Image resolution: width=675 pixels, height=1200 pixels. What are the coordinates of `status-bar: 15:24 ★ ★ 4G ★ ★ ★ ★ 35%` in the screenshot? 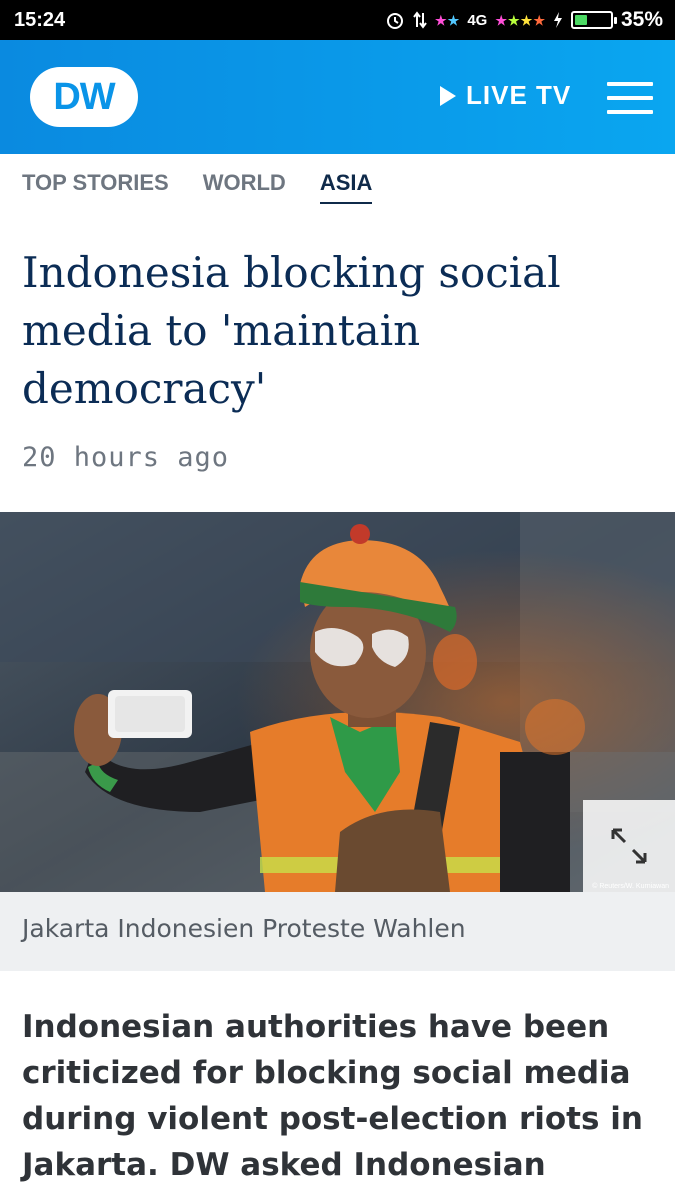 It's located at (337, 20).